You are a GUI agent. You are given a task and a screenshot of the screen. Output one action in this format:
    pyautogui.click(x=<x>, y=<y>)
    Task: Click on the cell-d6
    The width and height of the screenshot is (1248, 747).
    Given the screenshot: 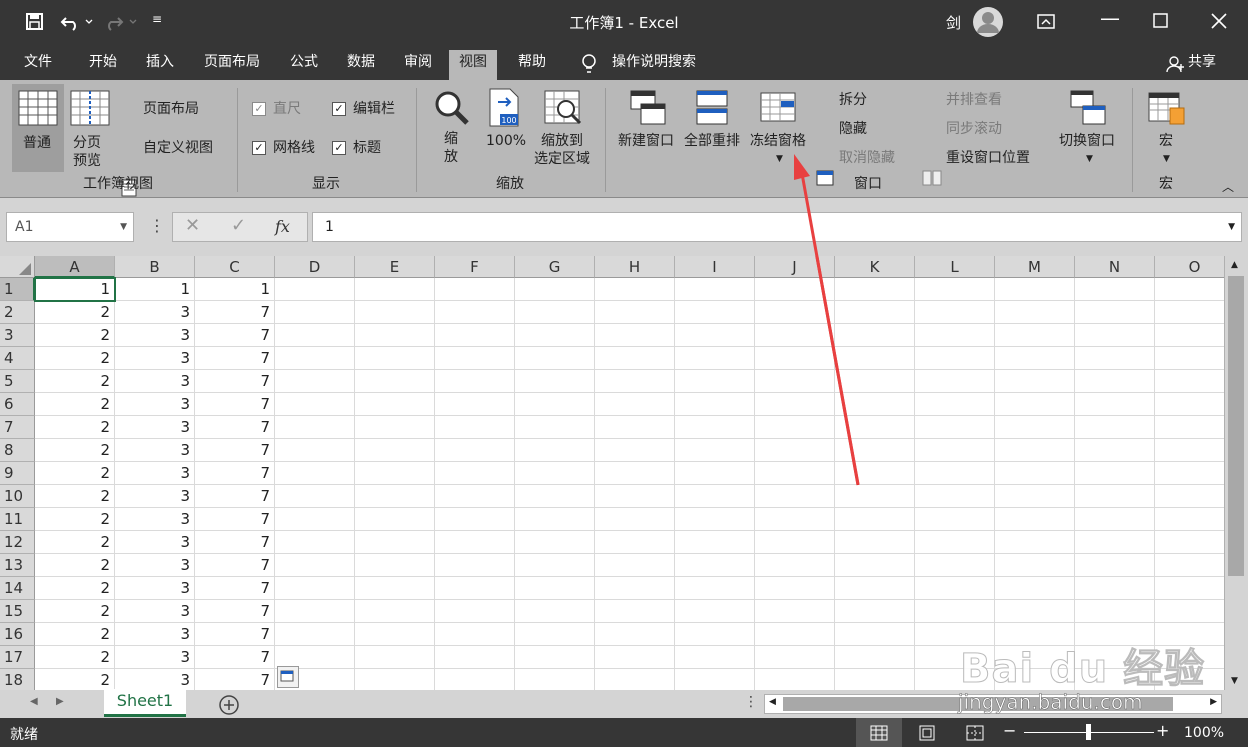 What is the action you would take?
    pyautogui.click(x=315, y=404)
    